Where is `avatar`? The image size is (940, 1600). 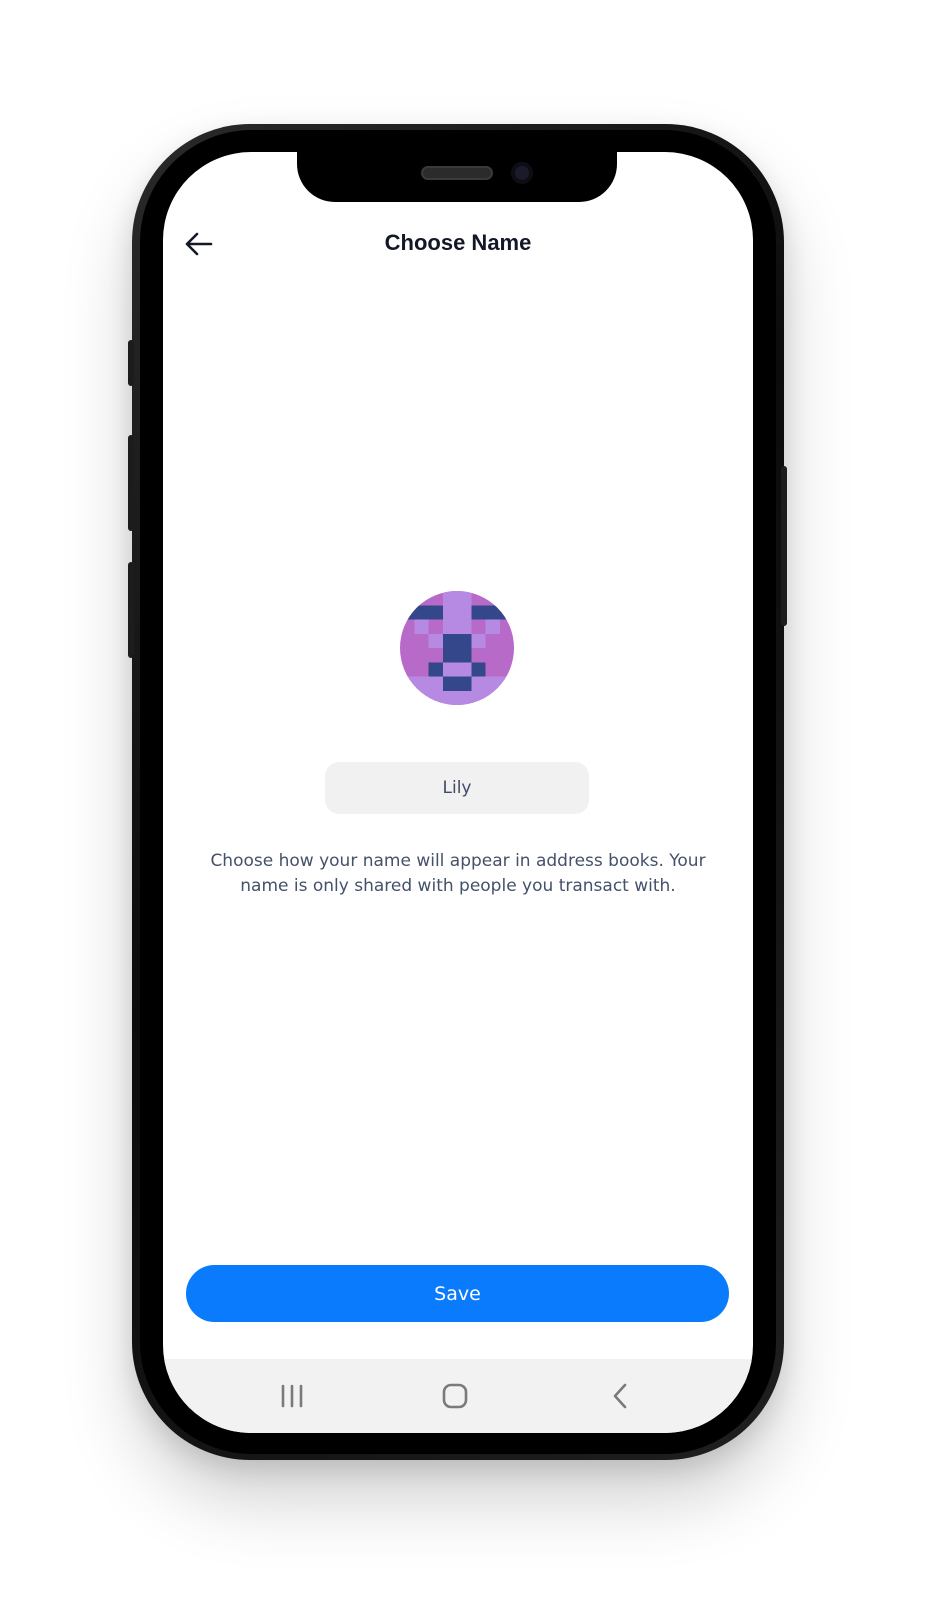
avatar is located at coordinates (457, 648).